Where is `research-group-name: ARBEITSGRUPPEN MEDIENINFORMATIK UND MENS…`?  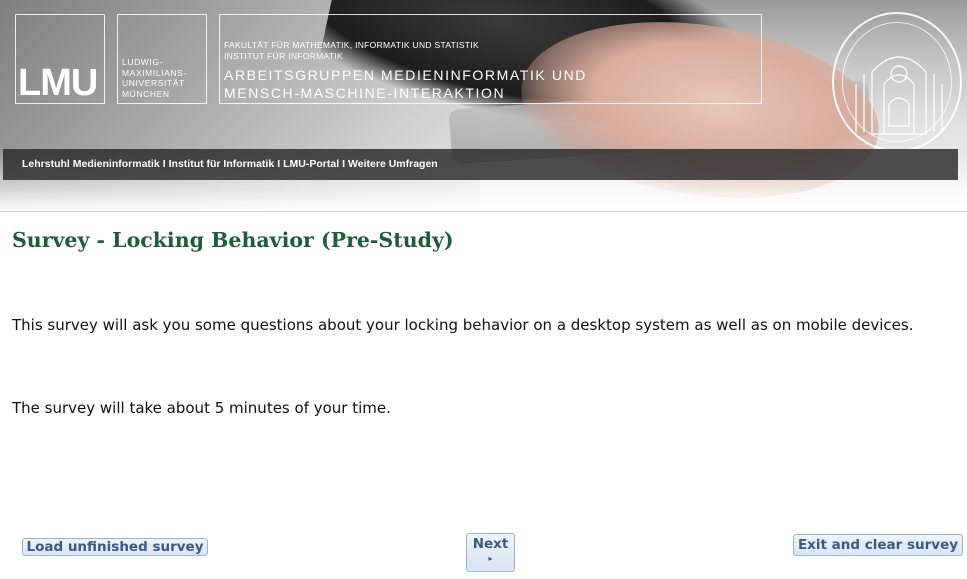 research-group-name: ARBEITSGRUPPEN MEDIENINFORMATIK UND MENS… is located at coordinates (405, 84).